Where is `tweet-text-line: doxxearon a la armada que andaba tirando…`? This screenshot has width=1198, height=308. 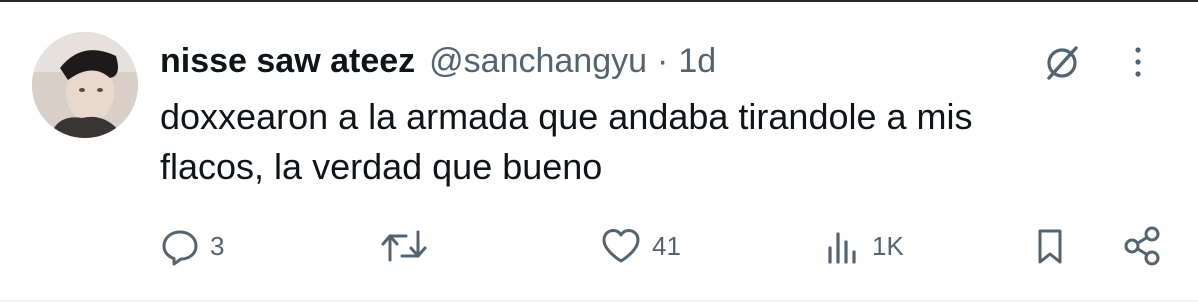 tweet-text-line: doxxearon a la armada que andaba tirando… is located at coordinates (566, 116).